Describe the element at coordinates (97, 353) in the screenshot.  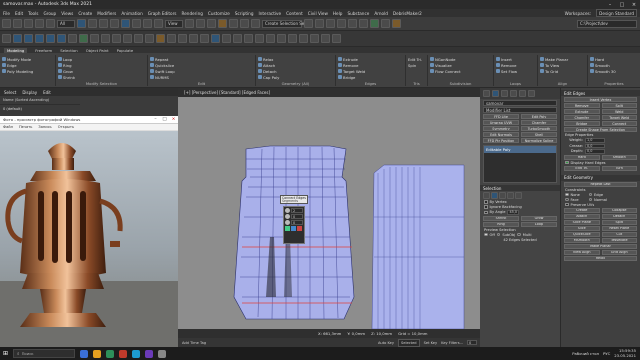
I see `explorer-icon` at that location.